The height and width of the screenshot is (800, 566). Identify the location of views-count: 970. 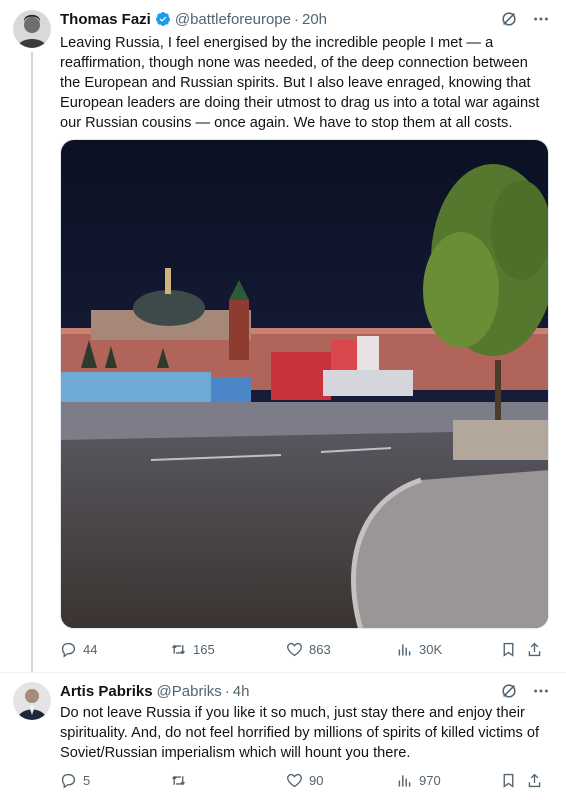
(430, 780).